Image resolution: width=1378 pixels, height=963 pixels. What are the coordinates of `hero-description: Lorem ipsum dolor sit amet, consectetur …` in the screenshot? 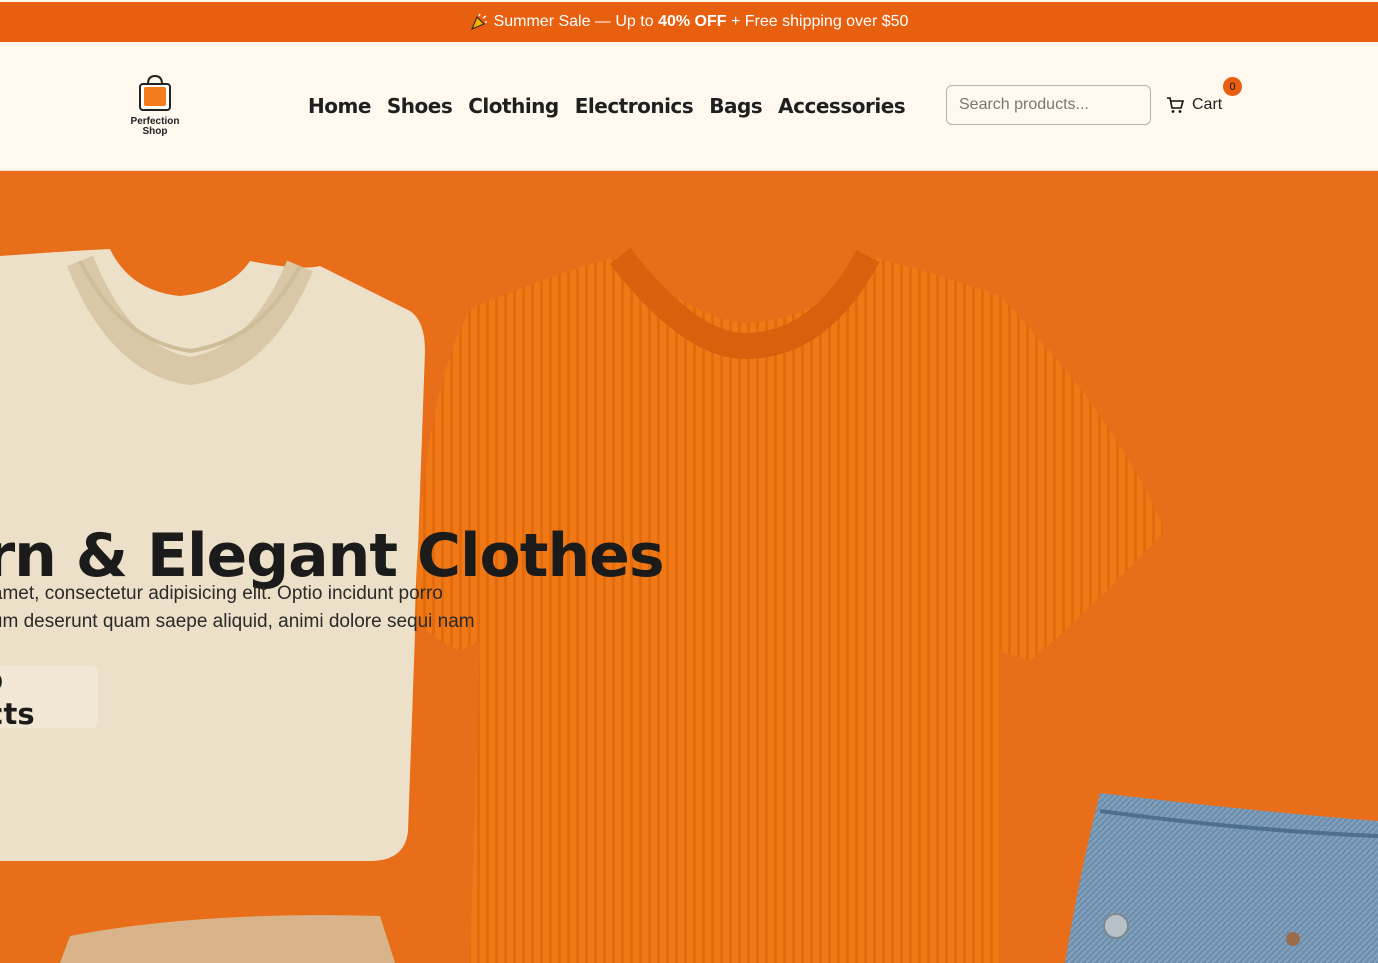 It's located at (237, 607).